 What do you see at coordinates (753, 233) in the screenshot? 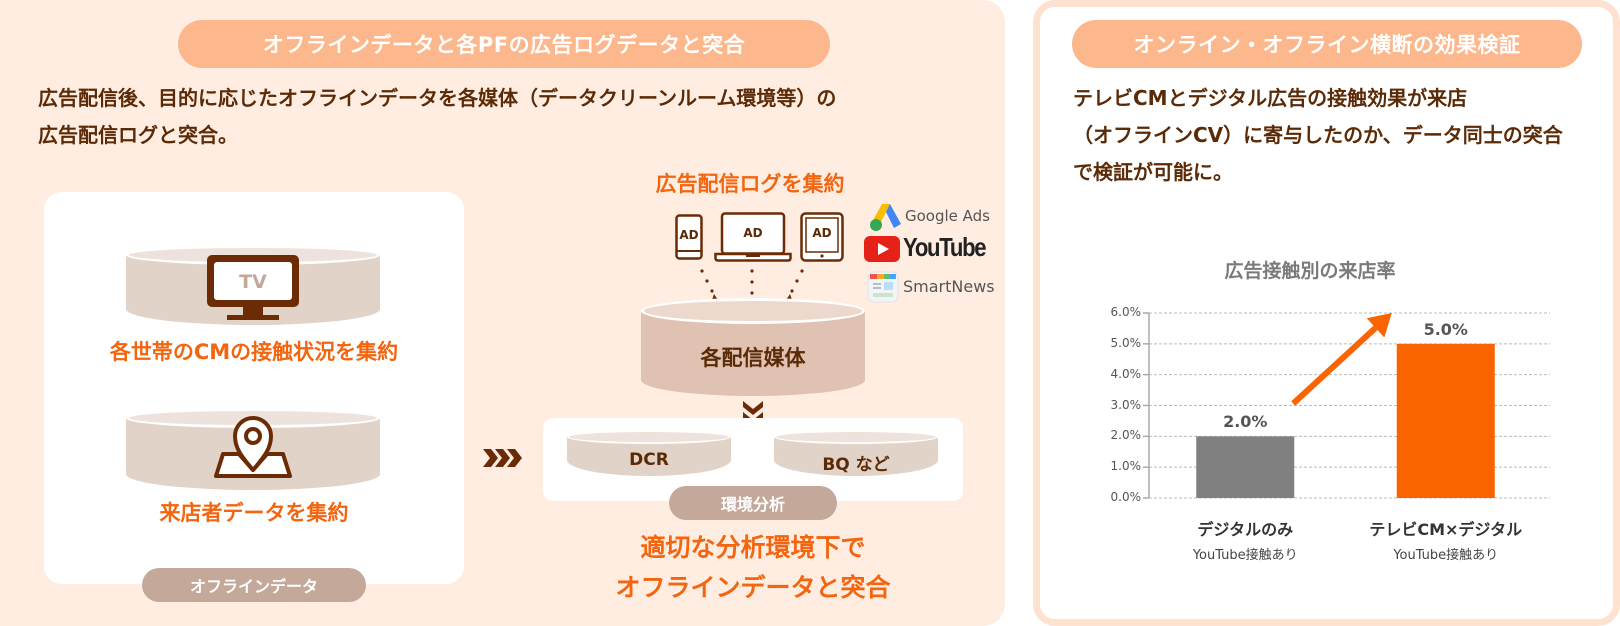
I see `laptop-ad-text: AD` at bounding box center [753, 233].